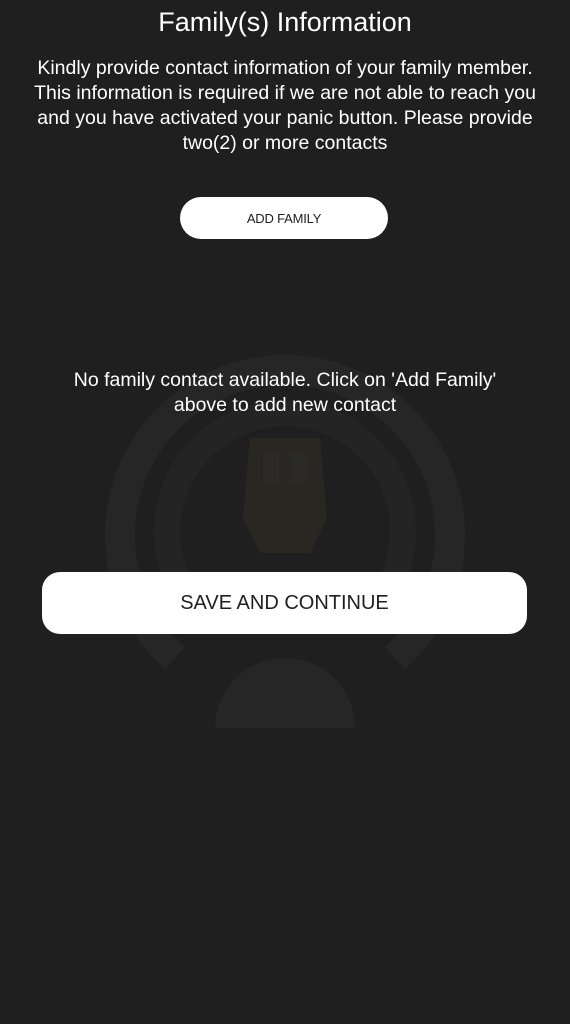 This screenshot has height=1024, width=570. Describe the element at coordinates (284, 218) in the screenshot. I see `add-family-button: ADD FAMILY` at that location.